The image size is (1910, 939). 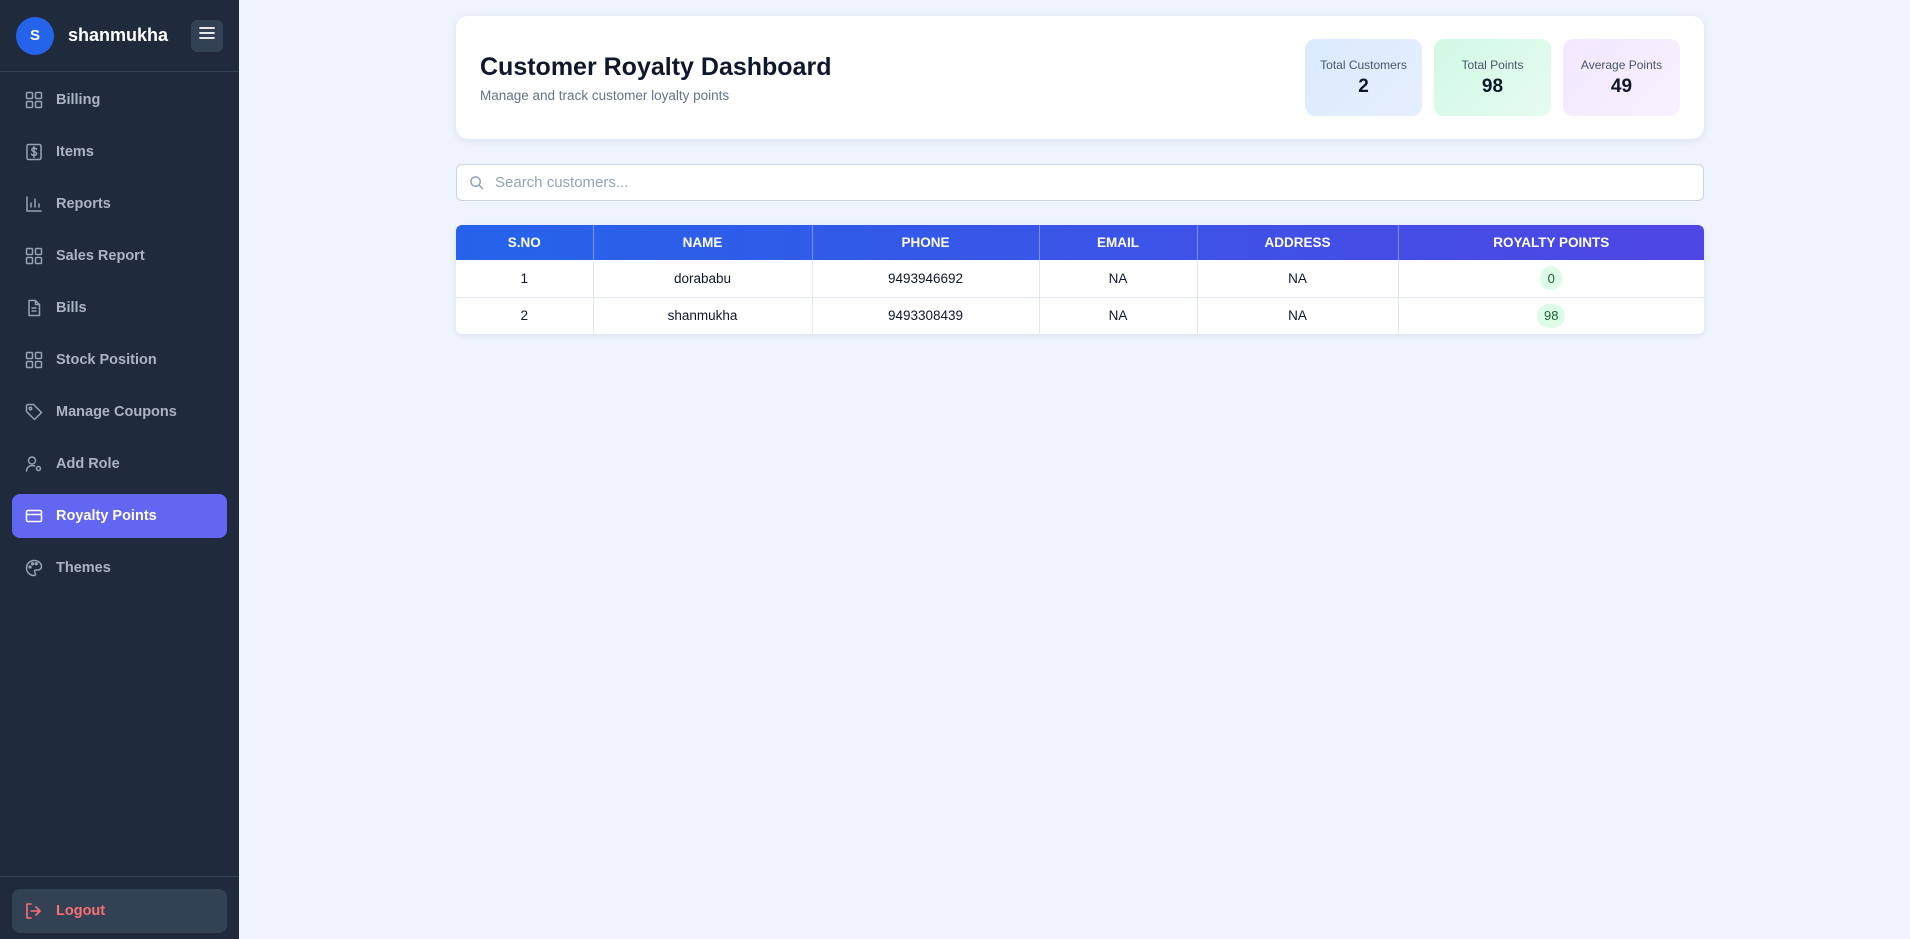 I want to click on brand-name: shanmukha, so click(x=118, y=35).